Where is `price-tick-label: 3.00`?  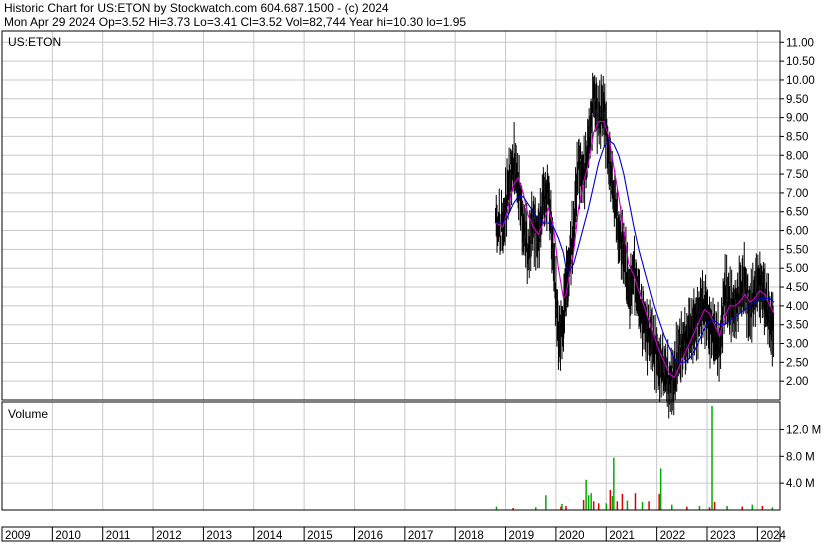 price-tick-label: 3.00 is located at coordinates (797, 345).